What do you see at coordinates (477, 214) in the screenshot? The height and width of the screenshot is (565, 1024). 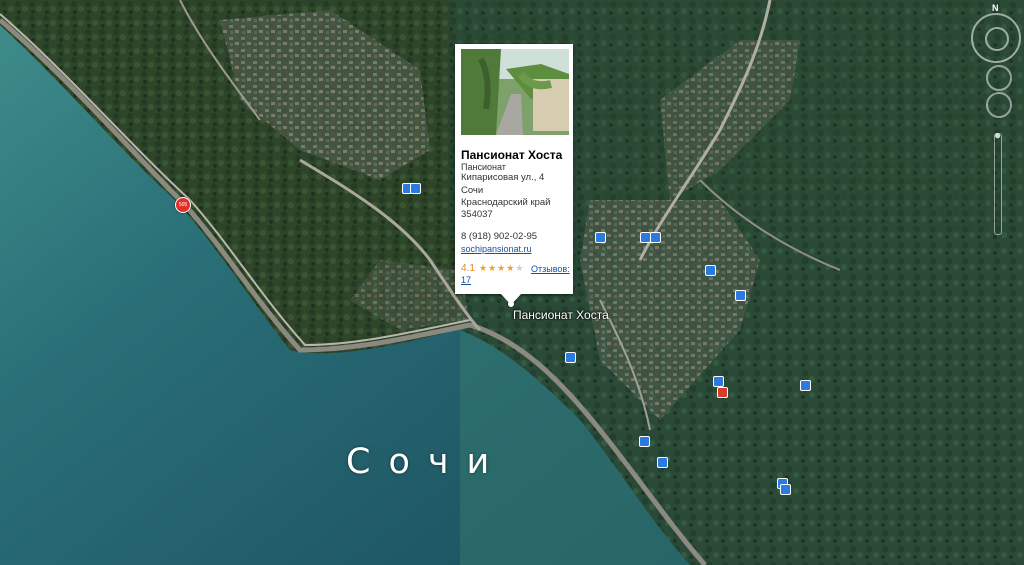 I see `place-postcode: 354037` at bounding box center [477, 214].